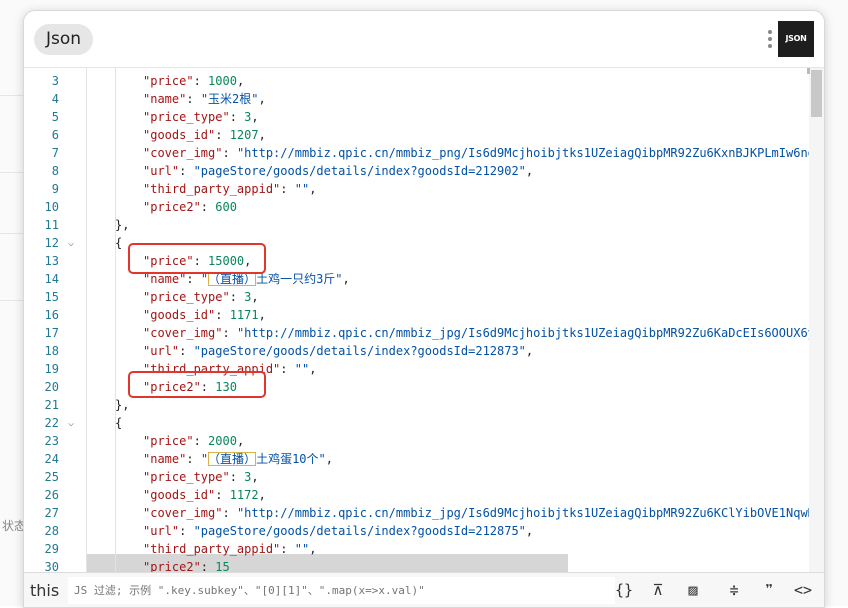 Image resolution: width=848 pixels, height=608 pixels. I want to click on line-number: 10, so click(51, 207).